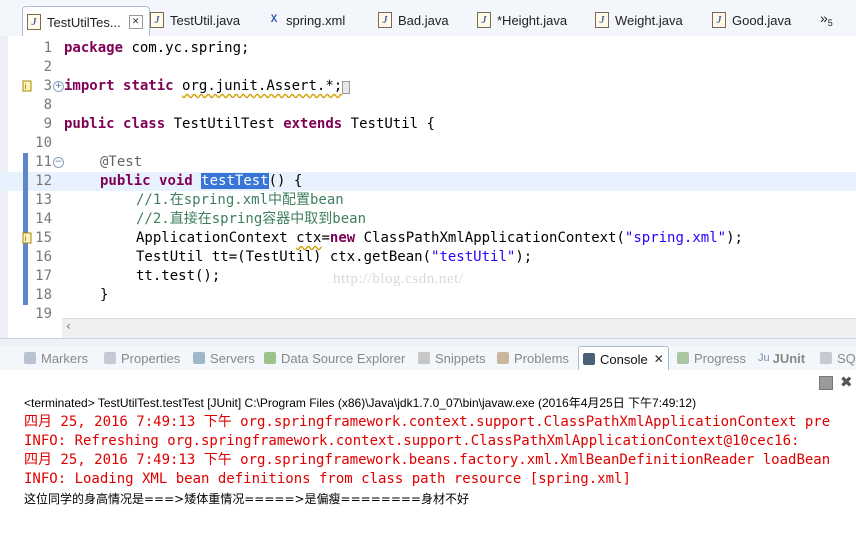  I want to click on tab-label: *Height.java, so click(532, 20).